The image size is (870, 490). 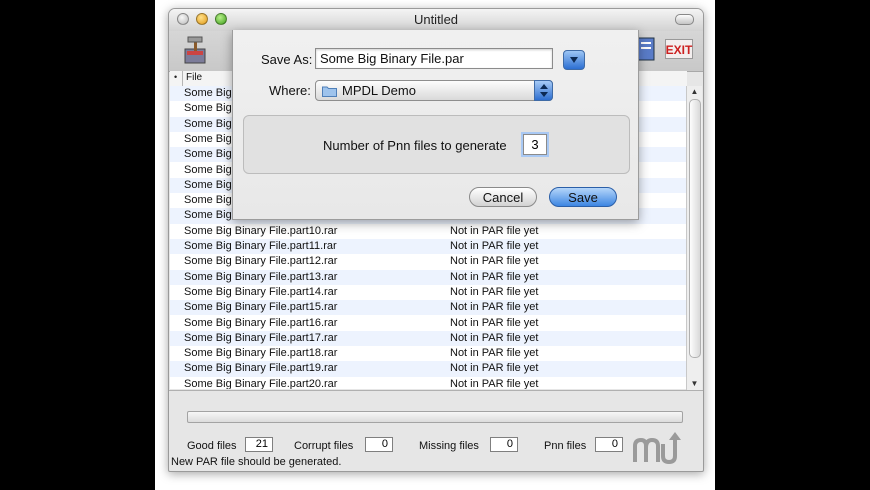 I want to click on file-name-cell: Some Big Binary File.part18.rar, so click(x=261, y=353).